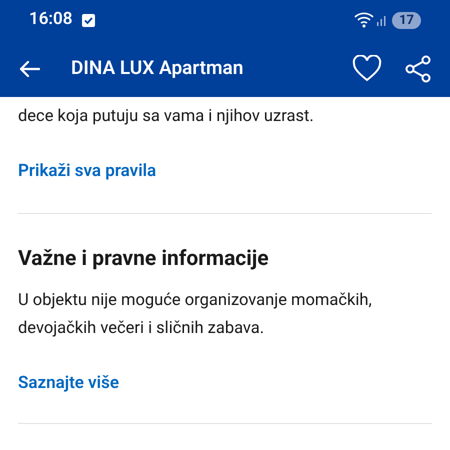  What do you see at coordinates (418, 68) in the screenshot?
I see `share-button` at bounding box center [418, 68].